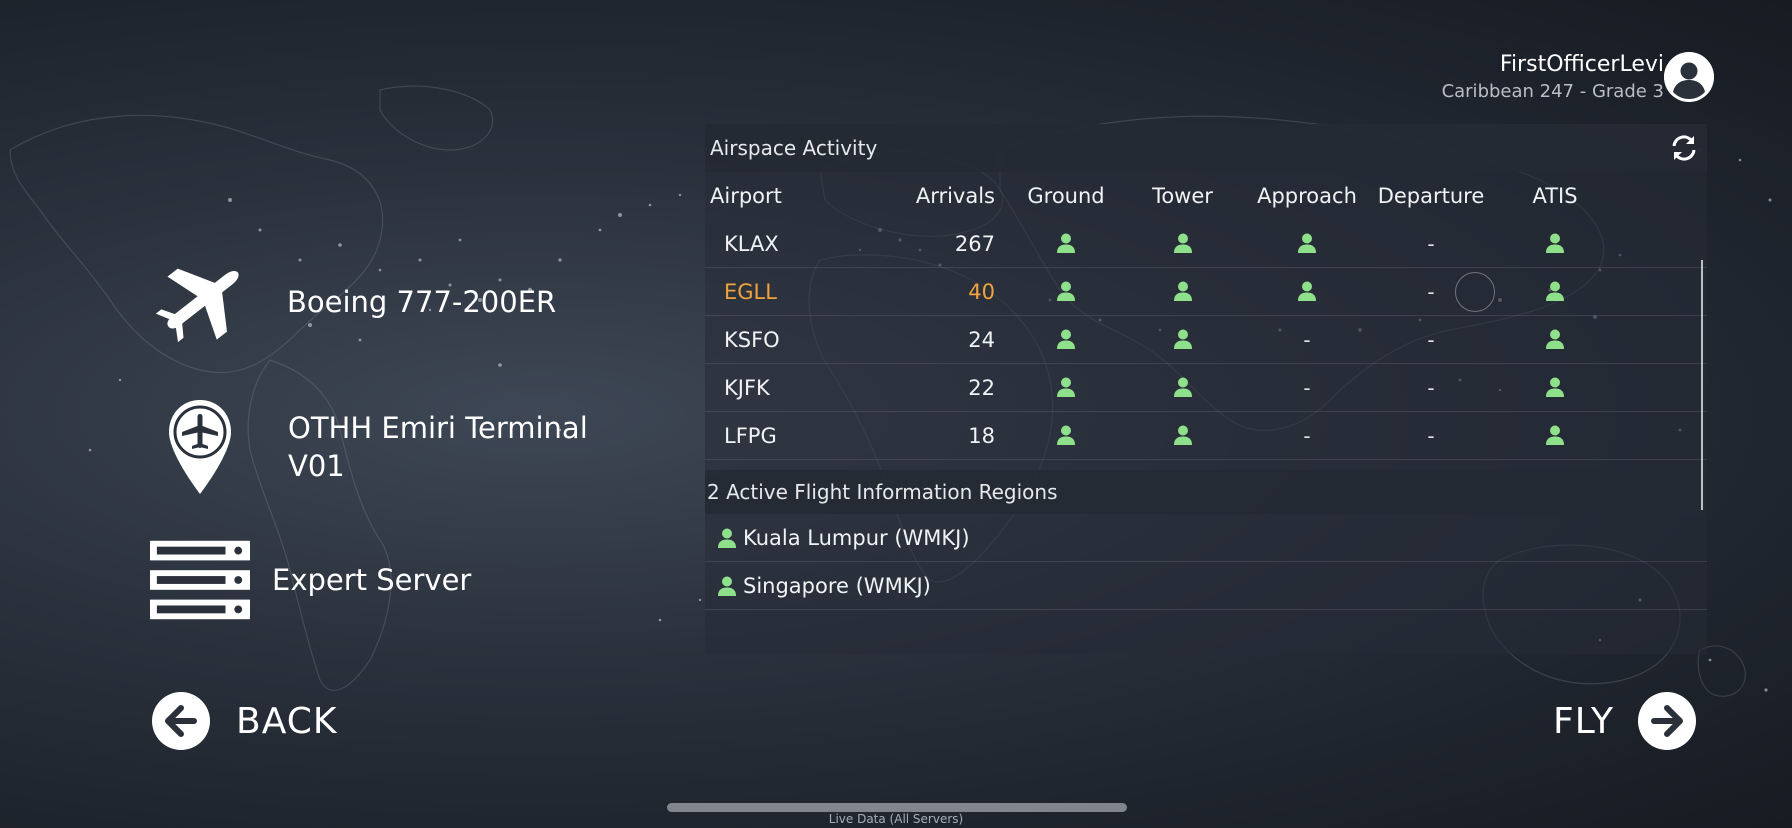  What do you see at coordinates (1307, 196) in the screenshot?
I see `col-approach: Approach` at bounding box center [1307, 196].